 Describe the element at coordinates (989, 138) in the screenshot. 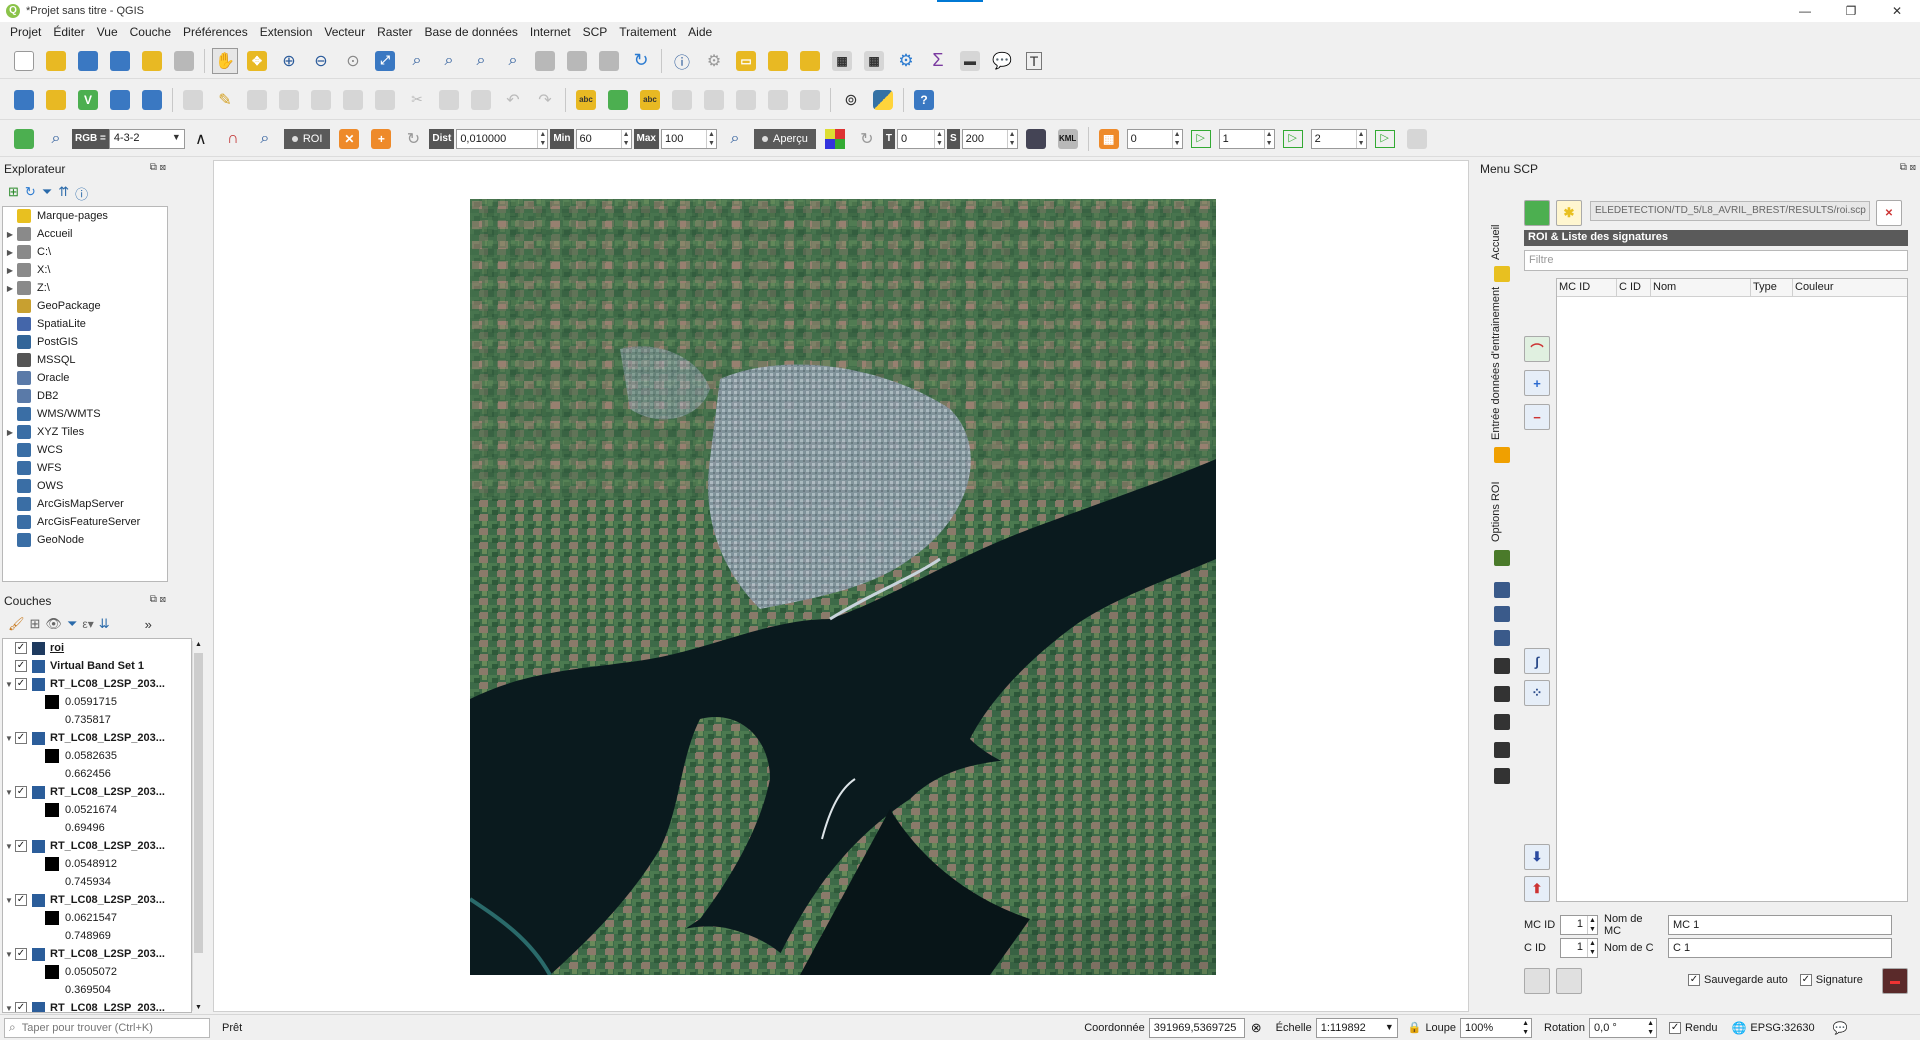

I see `s-input: 200 ▲ ▼` at that location.